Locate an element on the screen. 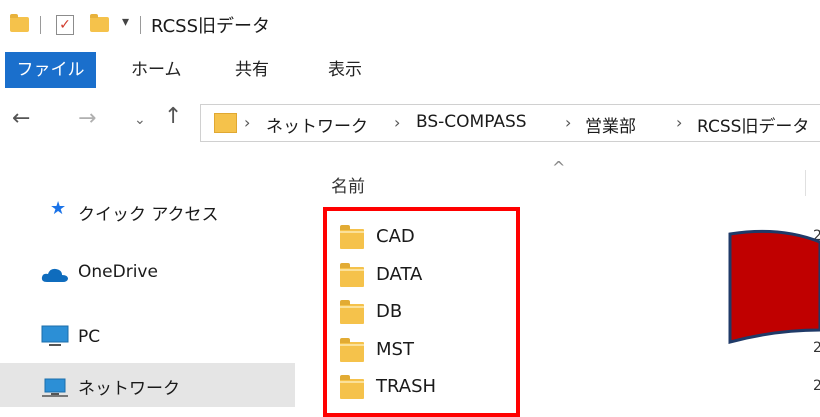  breadcrumb-department: 営業部 is located at coordinates (610, 124).